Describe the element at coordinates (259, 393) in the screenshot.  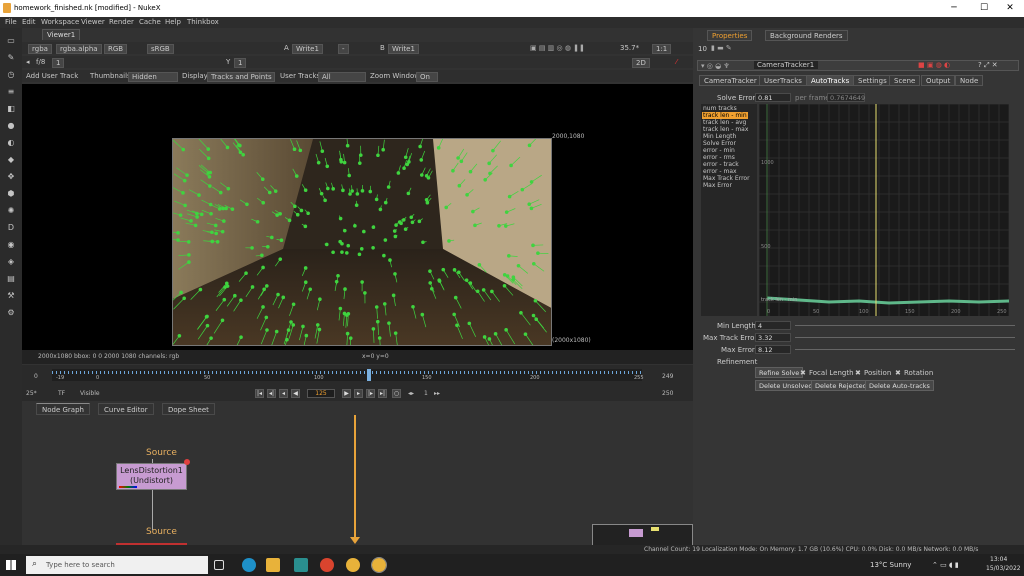
I see `go-start-button: |◂` at that location.